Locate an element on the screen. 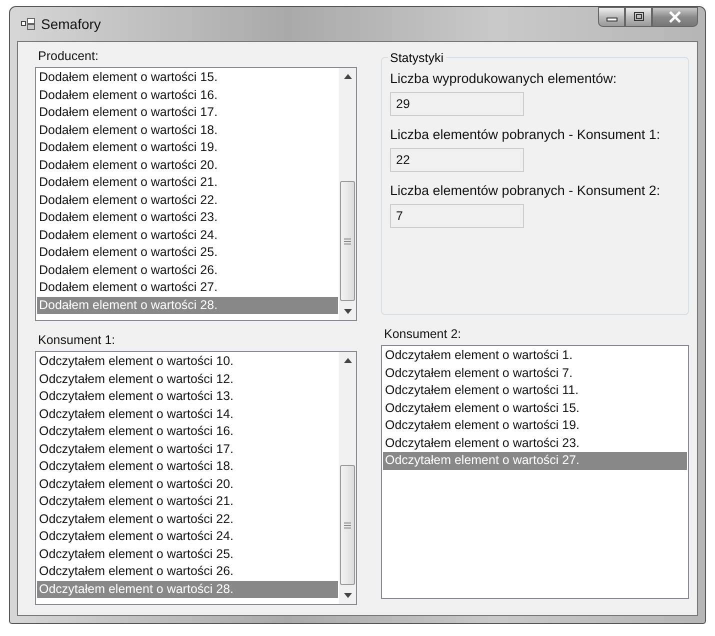 The image size is (715, 636). list-item: Odczytałem element o wartości 22. is located at coordinates (187, 519).